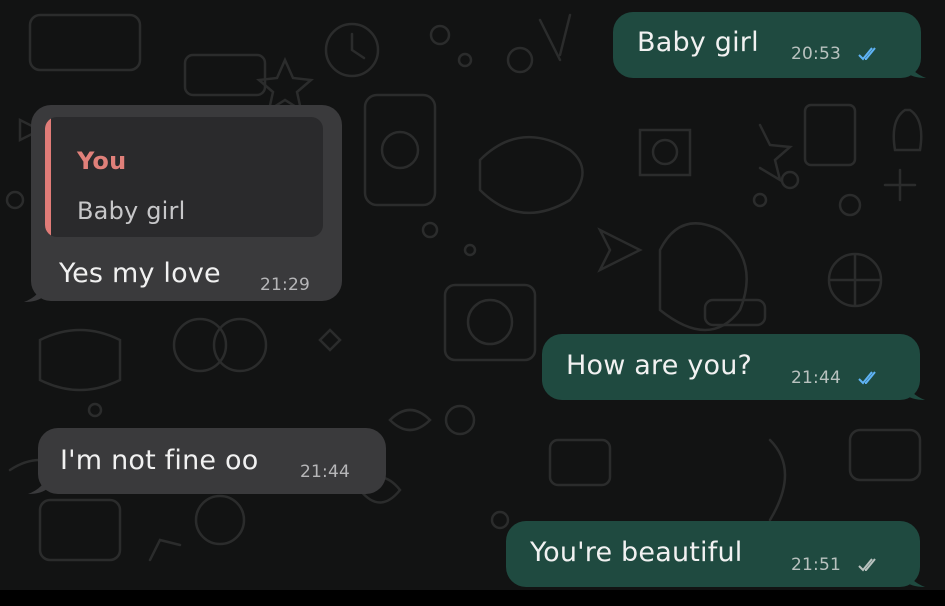 The height and width of the screenshot is (606, 945). I want to click on message-outgoing: How are you? 21:44, so click(731, 367).